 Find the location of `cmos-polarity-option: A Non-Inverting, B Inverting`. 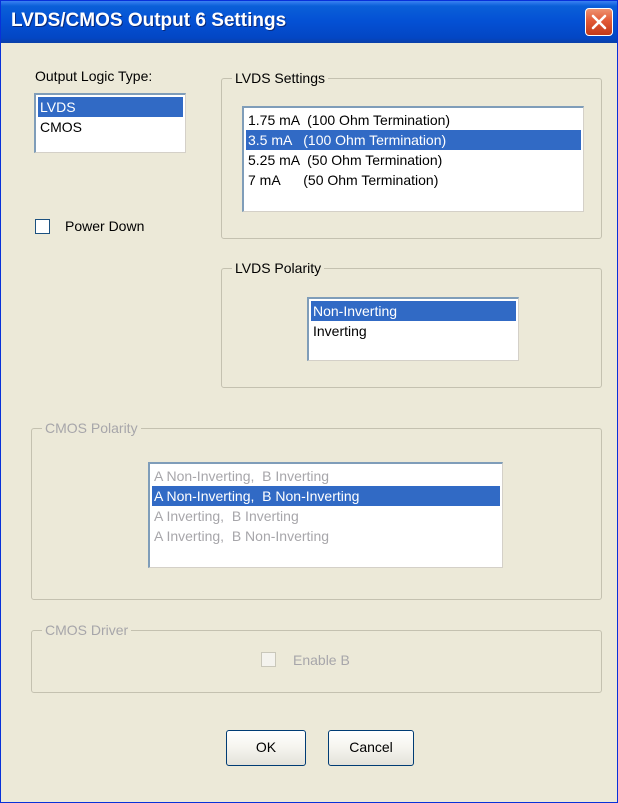

cmos-polarity-option: A Non-Inverting, B Inverting is located at coordinates (242, 476).